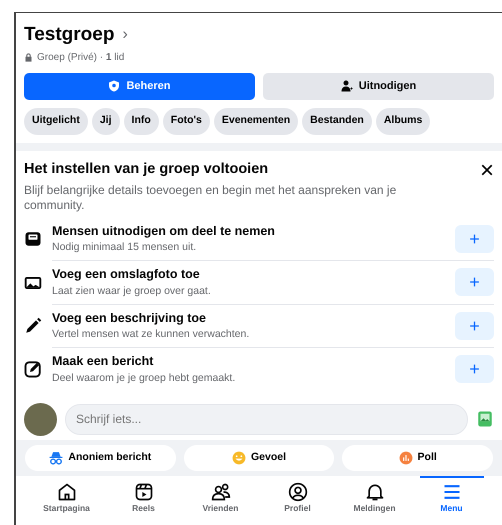  Describe the element at coordinates (487, 170) in the screenshot. I see `close-button: ×` at that location.